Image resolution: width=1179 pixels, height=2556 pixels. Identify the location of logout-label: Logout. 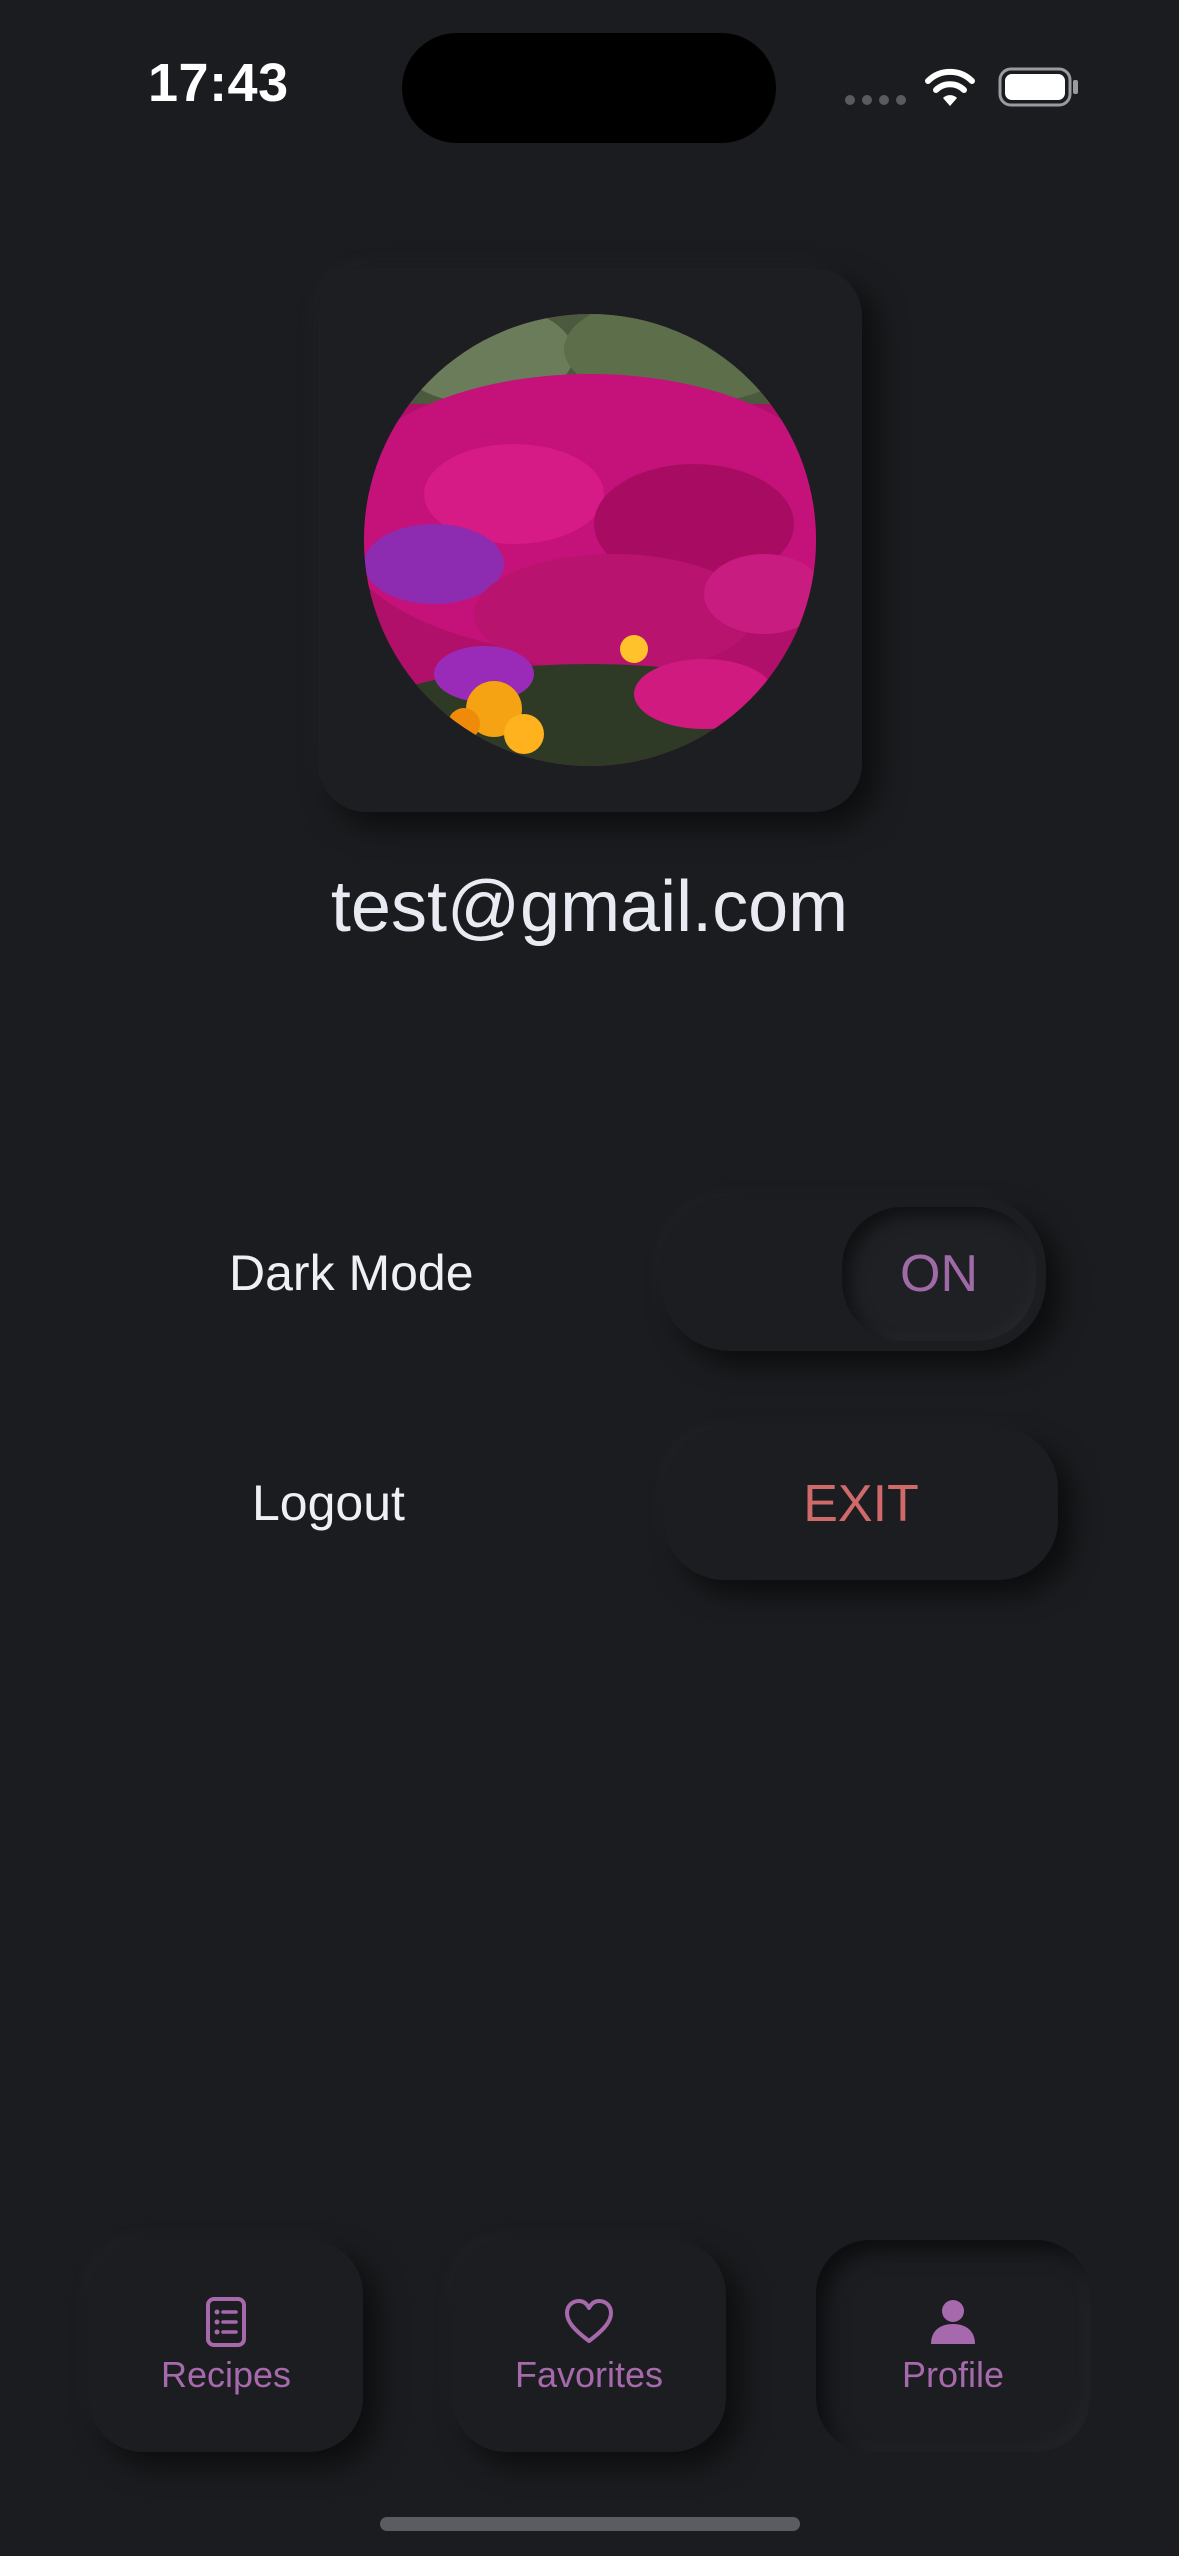
(328, 1503).